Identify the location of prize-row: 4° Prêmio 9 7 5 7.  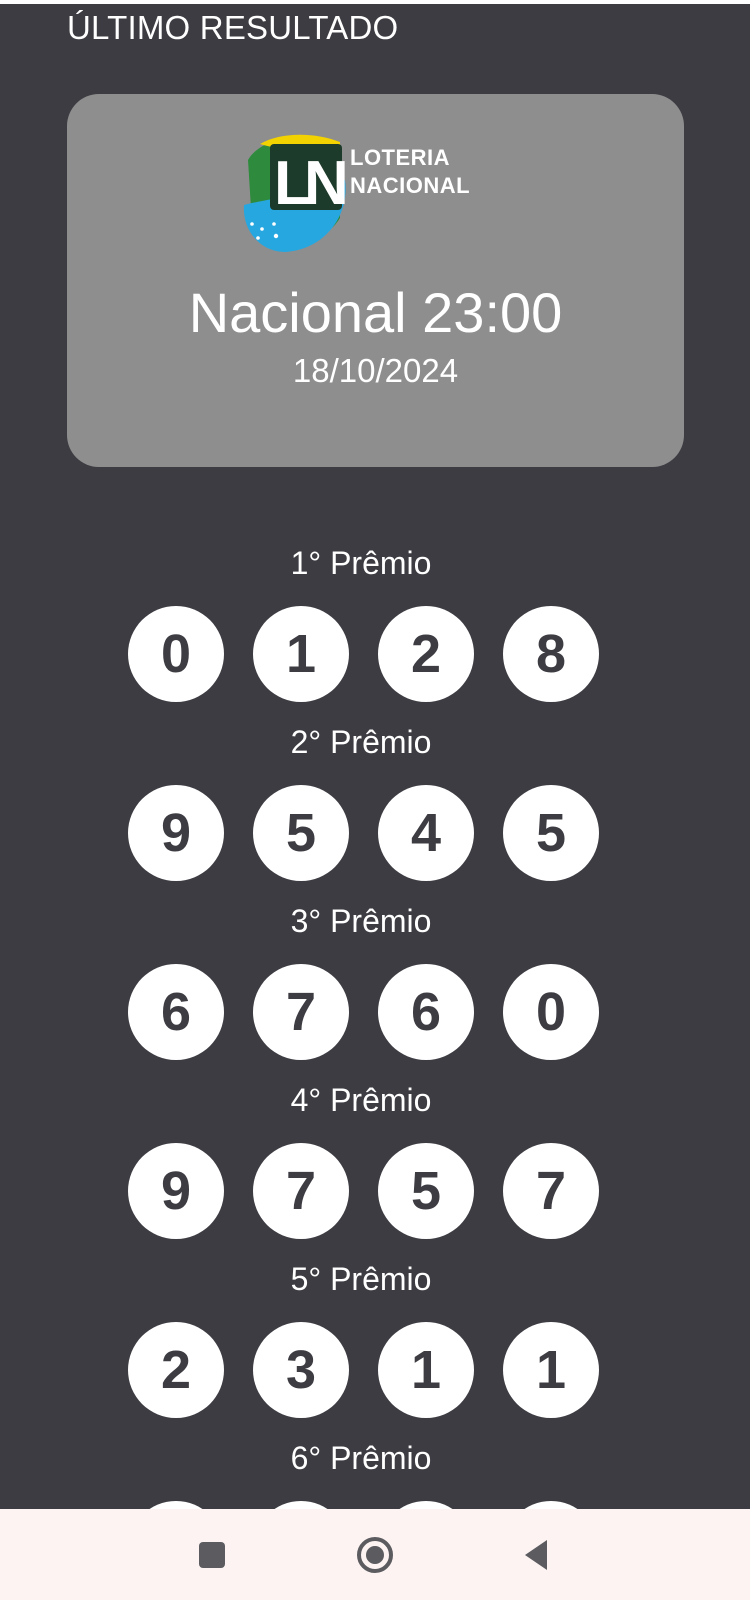
(375, 1171).